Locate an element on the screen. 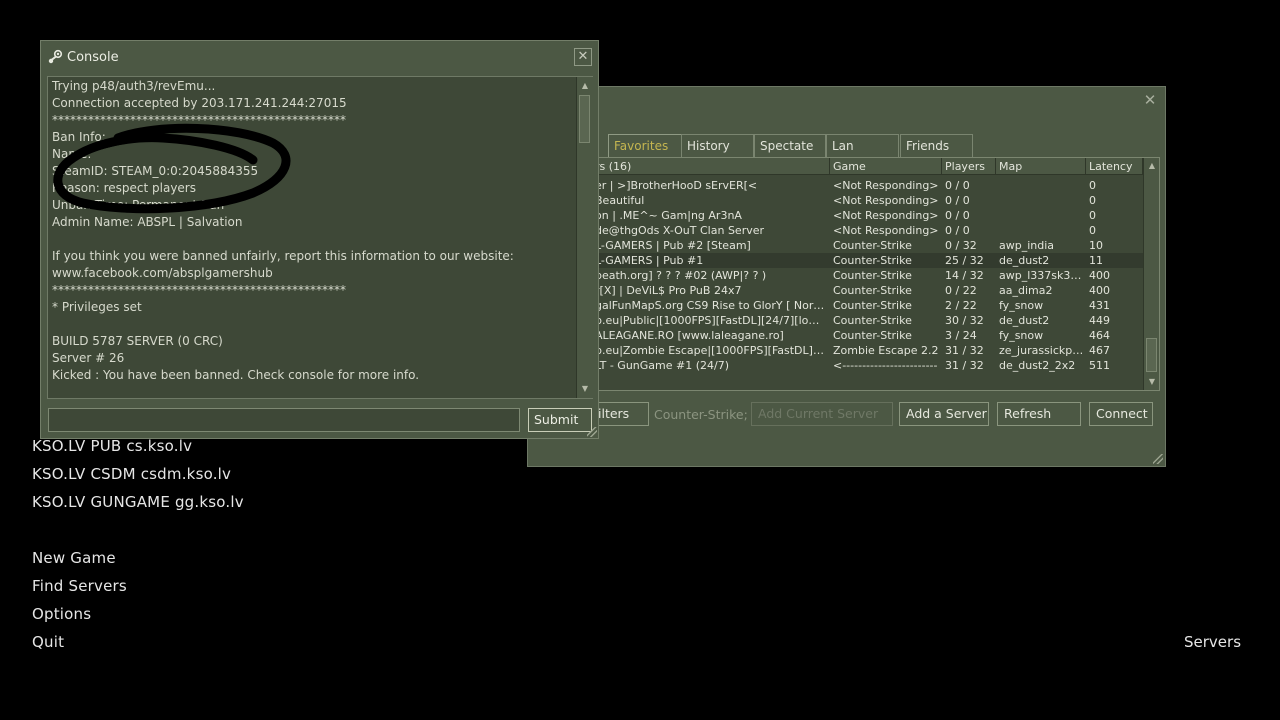 This screenshot has width=1280, height=720. console-scrollbar: ▲ ▼ is located at coordinates (584, 237).